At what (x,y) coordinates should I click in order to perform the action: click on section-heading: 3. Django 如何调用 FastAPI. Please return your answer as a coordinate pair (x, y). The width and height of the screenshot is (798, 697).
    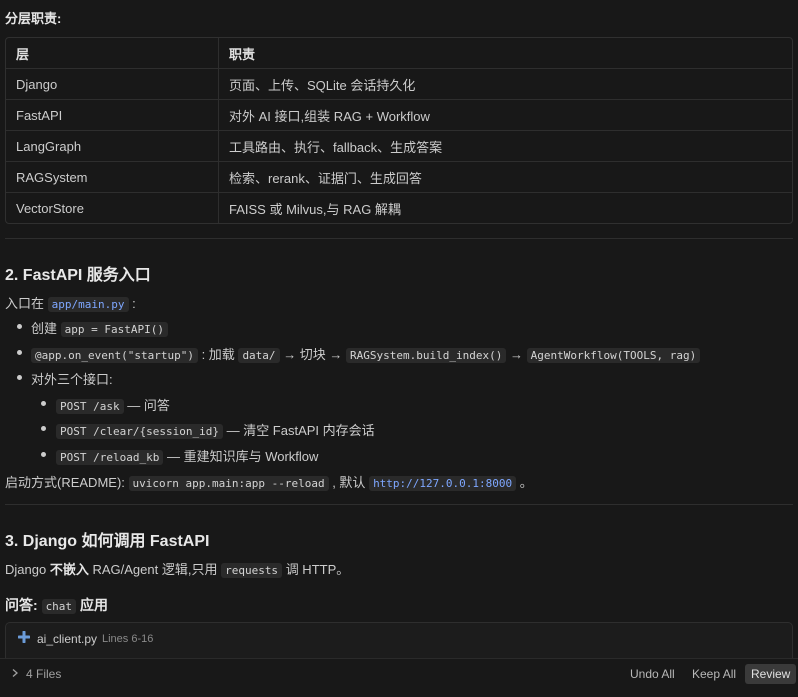
    Looking at the image, I should click on (107, 541).